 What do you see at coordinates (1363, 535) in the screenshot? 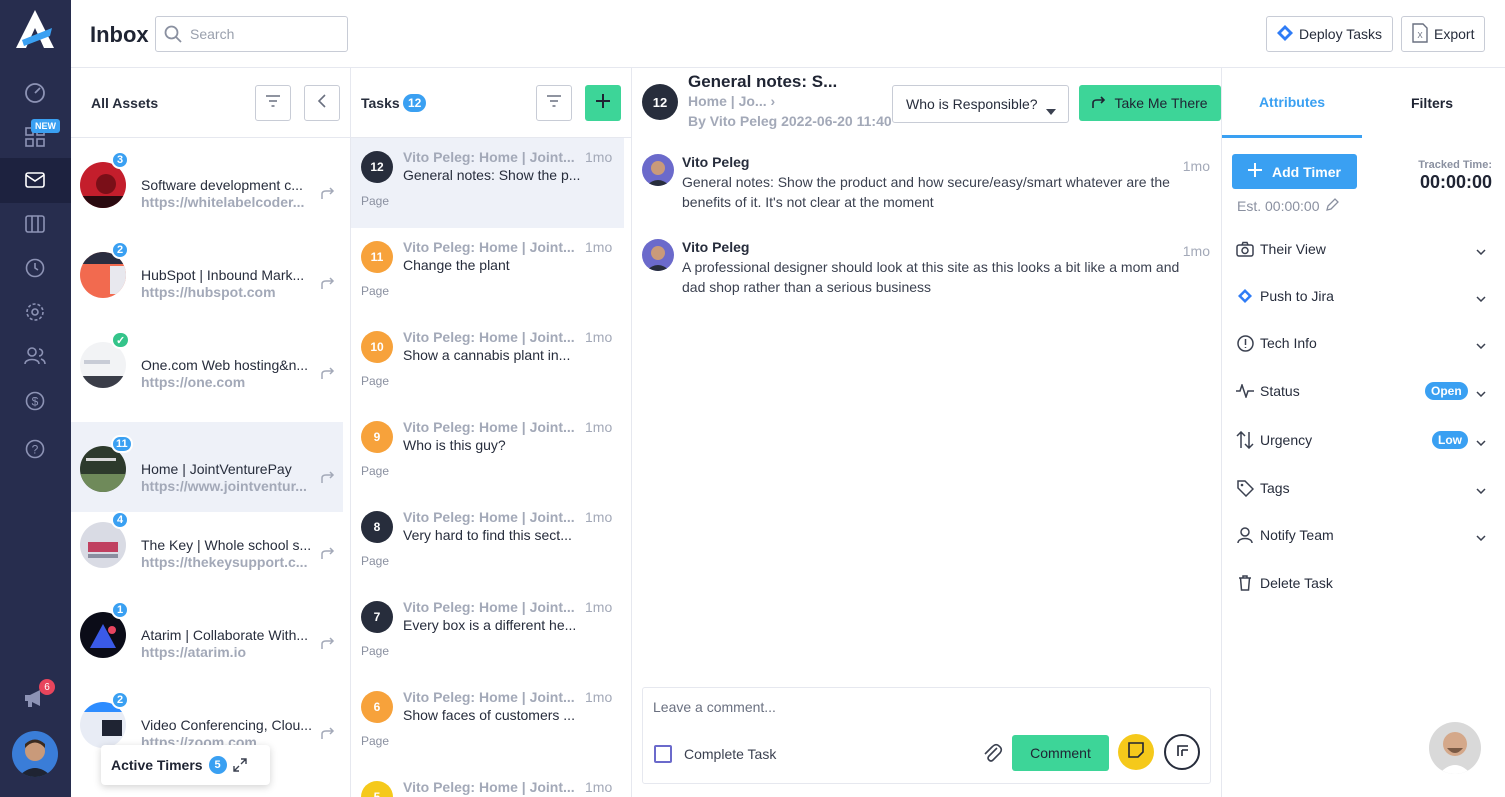
I see `notify-team-row: Notify Team` at bounding box center [1363, 535].